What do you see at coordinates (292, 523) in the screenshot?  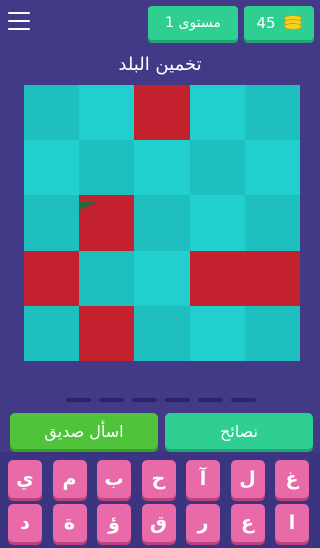 I see `letter-key: ا` at bounding box center [292, 523].